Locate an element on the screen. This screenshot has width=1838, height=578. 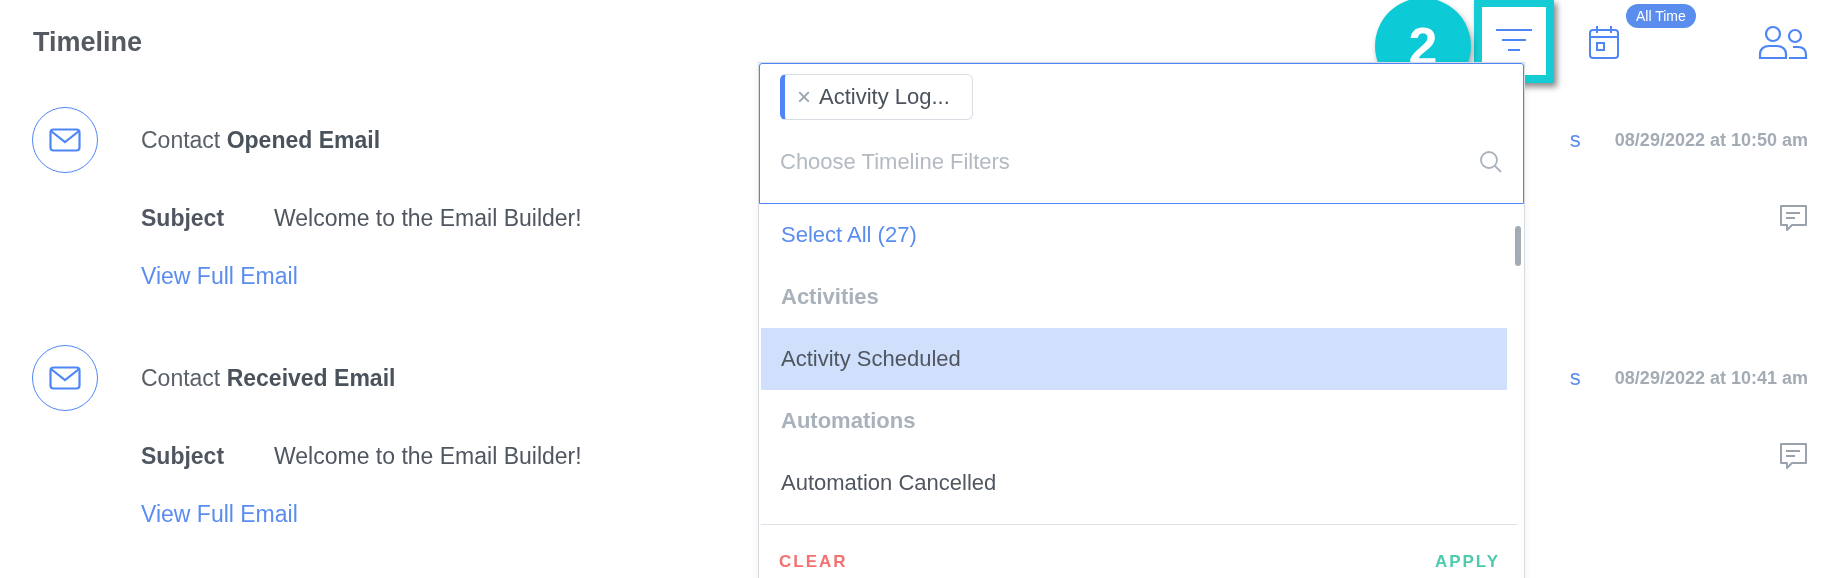
apply-button: APPLY is located at coordinates (1467, 562).